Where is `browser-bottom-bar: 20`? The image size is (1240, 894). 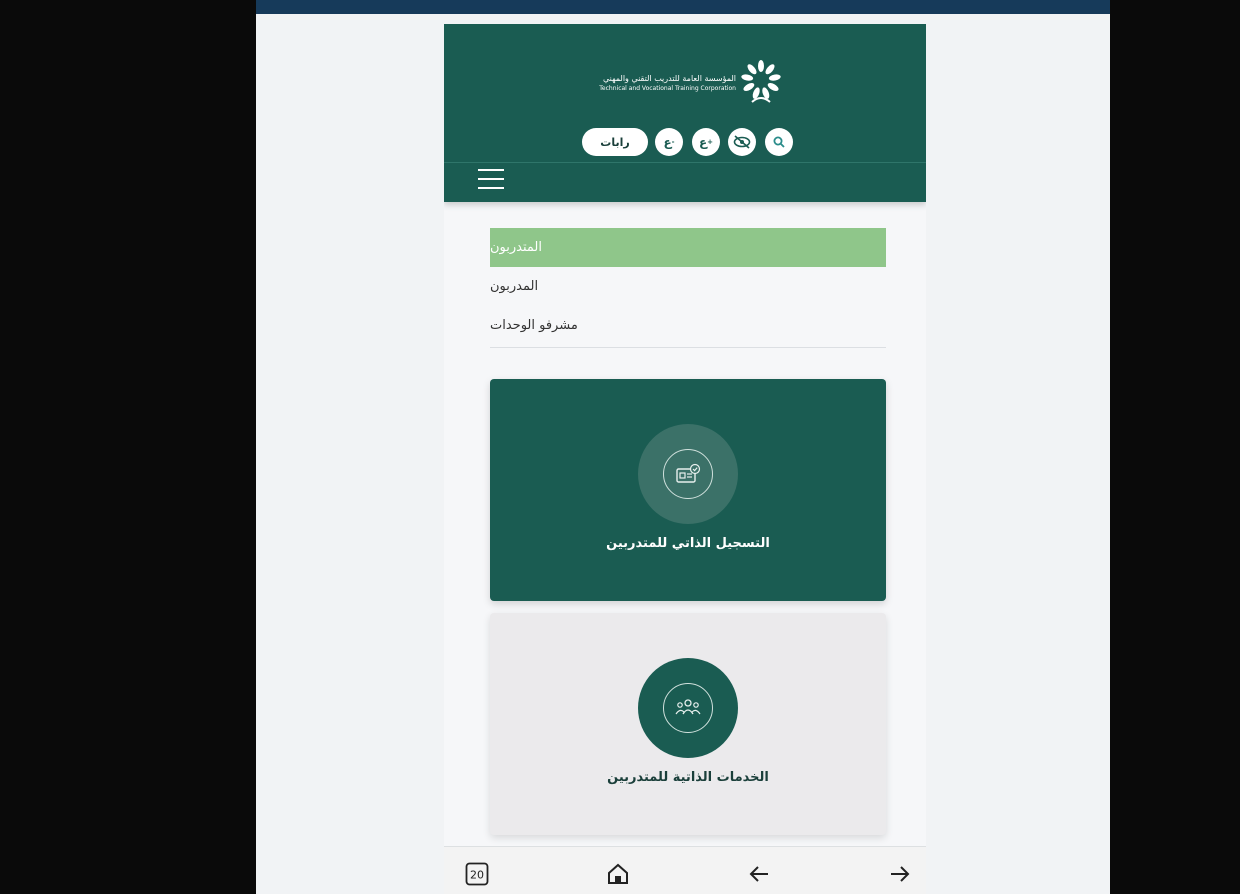 browser-bottom-bar: 20 is located at coordinates (685, 870).